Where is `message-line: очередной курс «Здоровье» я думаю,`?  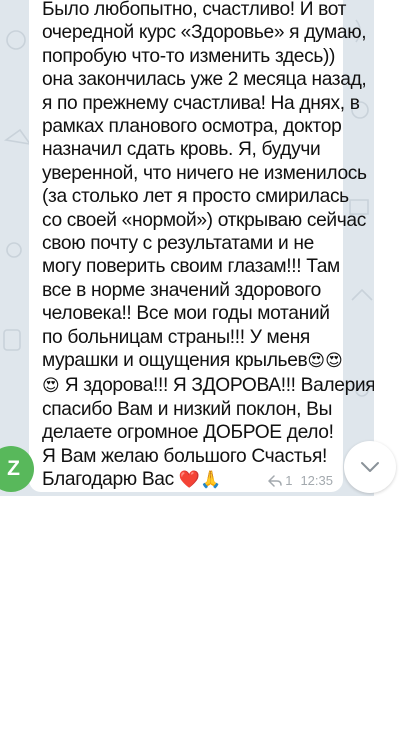 message-line: очередной курс «Здоровье» я думаю, is located at coordinates (204, 33).